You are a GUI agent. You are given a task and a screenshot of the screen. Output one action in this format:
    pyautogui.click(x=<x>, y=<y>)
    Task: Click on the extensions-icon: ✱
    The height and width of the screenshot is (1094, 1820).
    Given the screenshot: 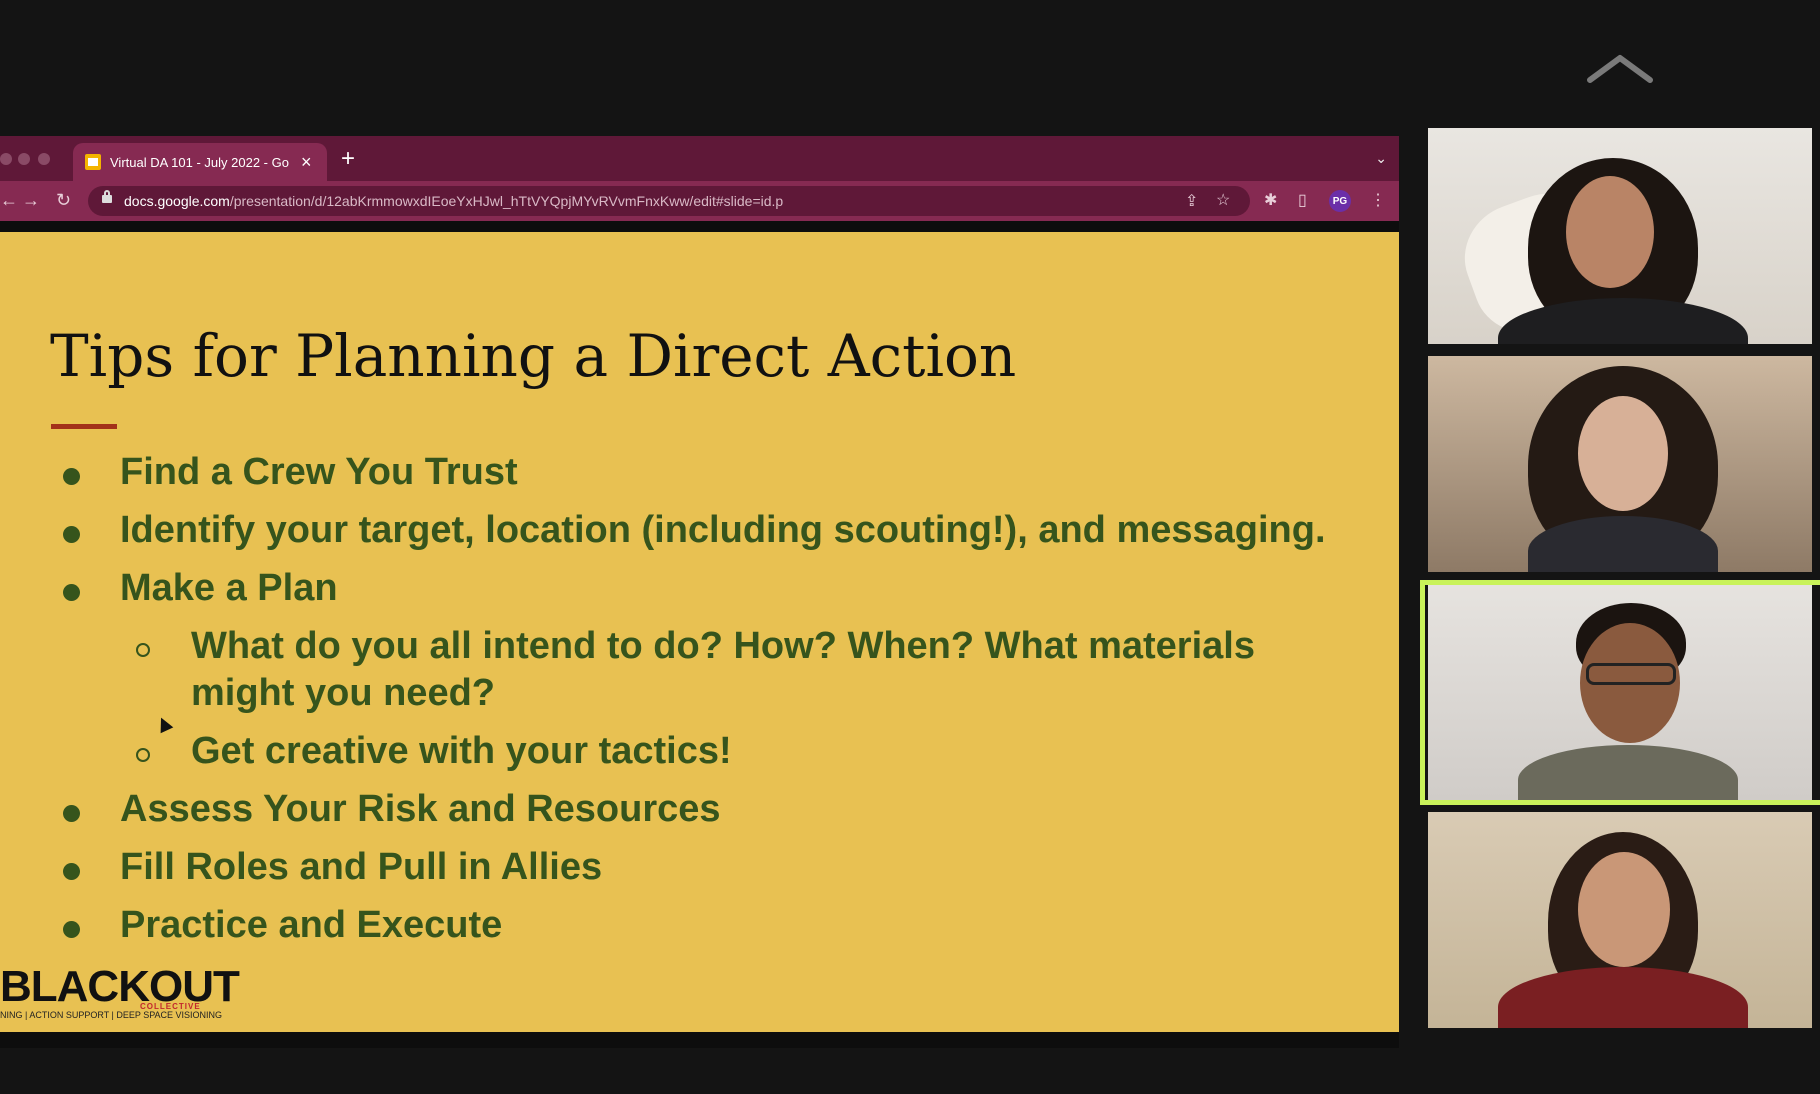 What is the action you would take?
    pyautogui.click(x=1270, y=201)
    